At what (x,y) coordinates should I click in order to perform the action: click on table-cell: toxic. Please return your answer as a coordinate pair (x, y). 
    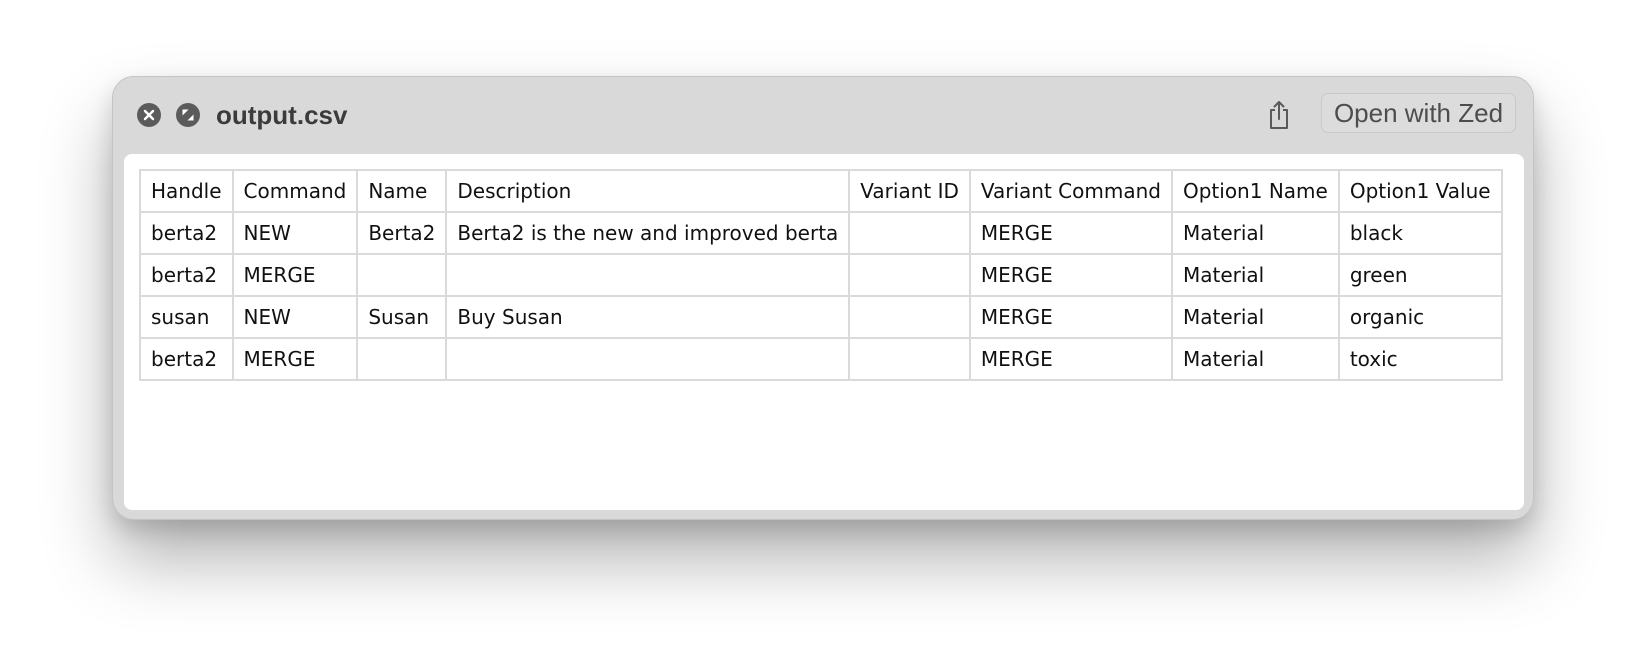
    Looking at the image, I should click on (1420, 359).